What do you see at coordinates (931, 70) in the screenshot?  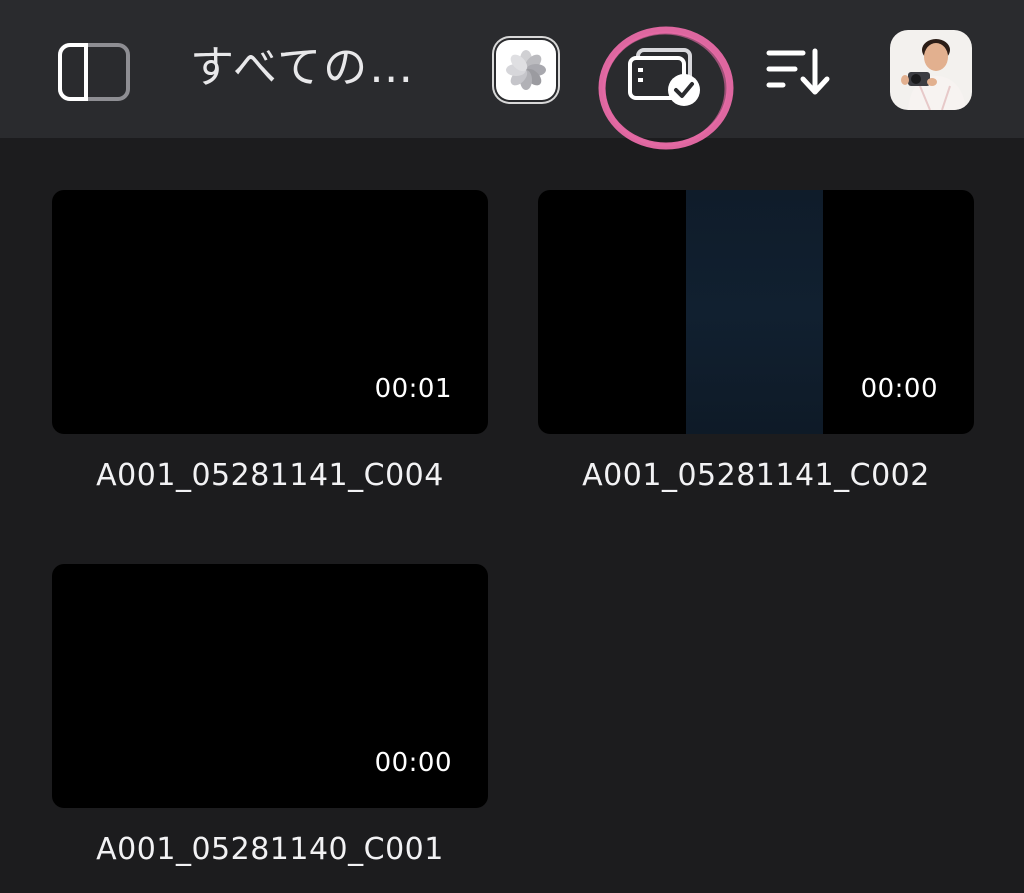 I see `user-avatar` at bounding box center [931, 70].